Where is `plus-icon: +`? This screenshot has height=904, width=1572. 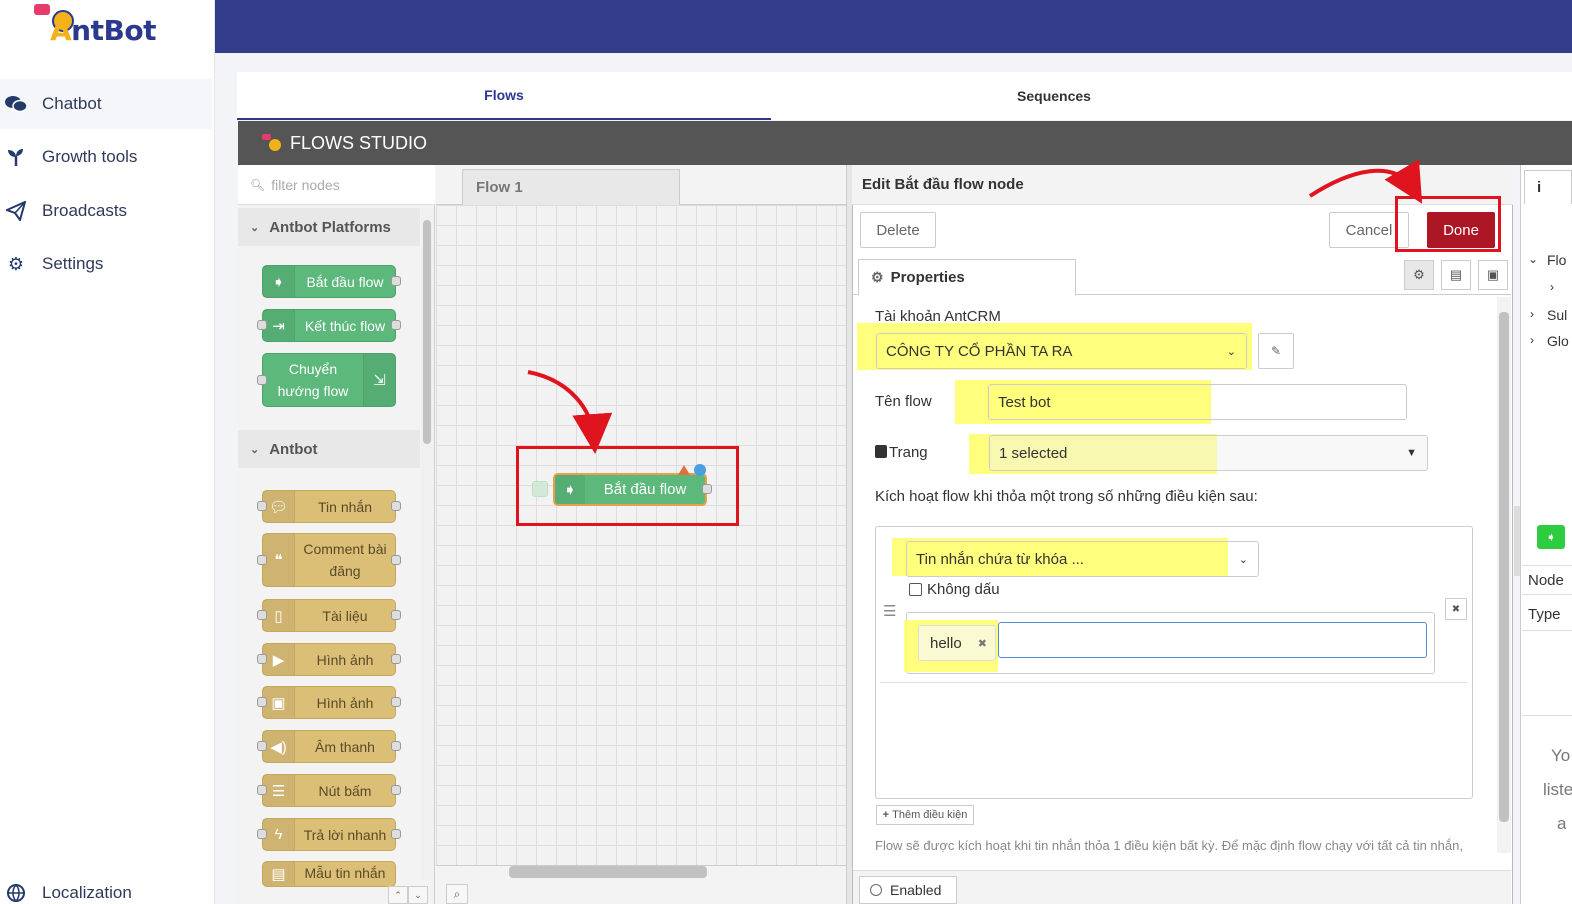
plus-icon: + is located at coordinates (886, 815).